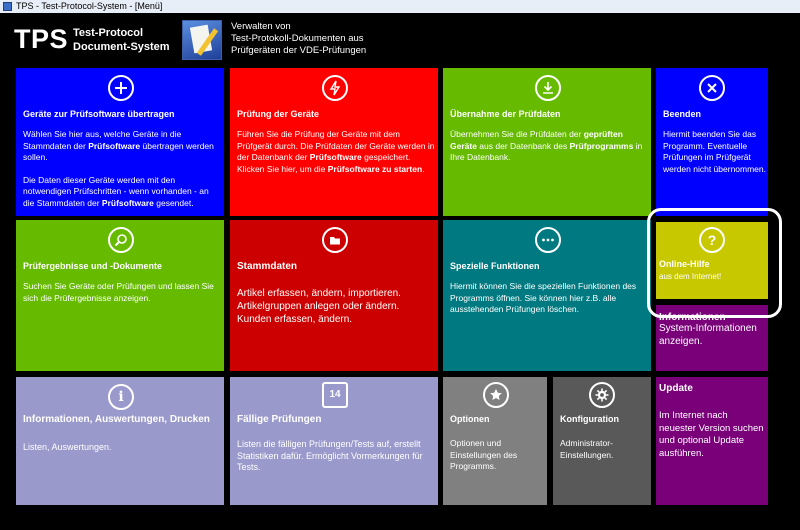  What do you see at coordinates (335, 88) in the screenshot?
I see `lightning-icon` at bounding box center [335, 88].